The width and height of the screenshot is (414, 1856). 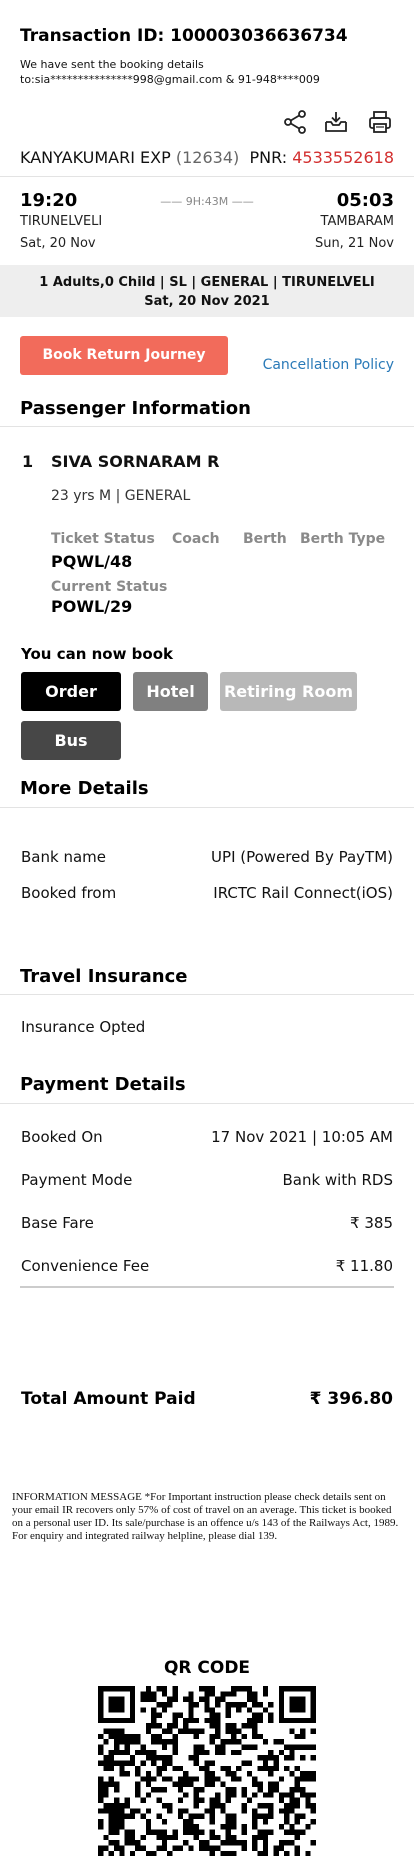 I want to click on current-status-value: POWL/29, so click(x=92, y=606).